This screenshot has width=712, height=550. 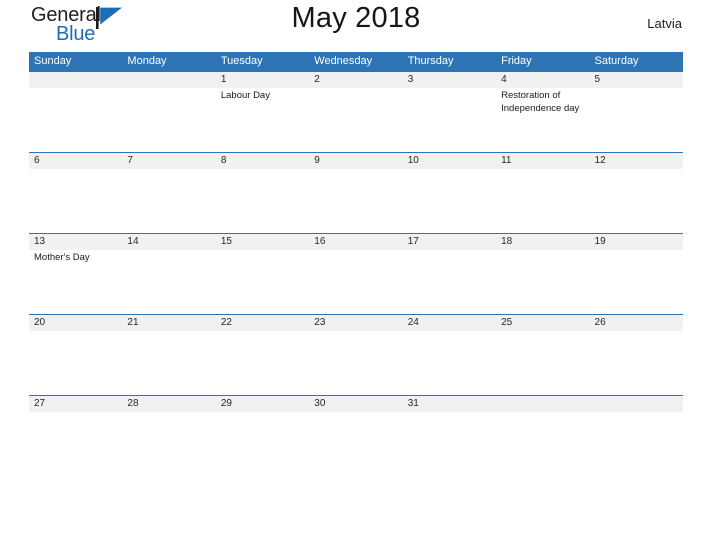 I want to click on week-row: 27 28 29 30 31, so click(x=356, y=435).